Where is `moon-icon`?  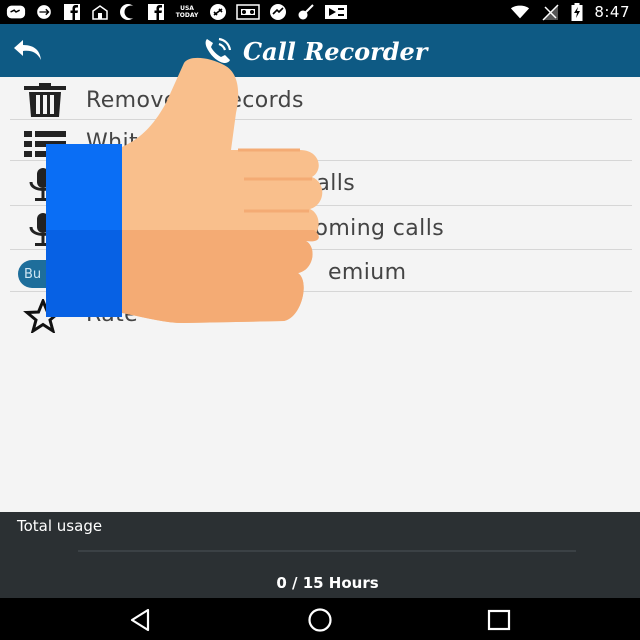 moon-icon is located at coordinates (128, 12).